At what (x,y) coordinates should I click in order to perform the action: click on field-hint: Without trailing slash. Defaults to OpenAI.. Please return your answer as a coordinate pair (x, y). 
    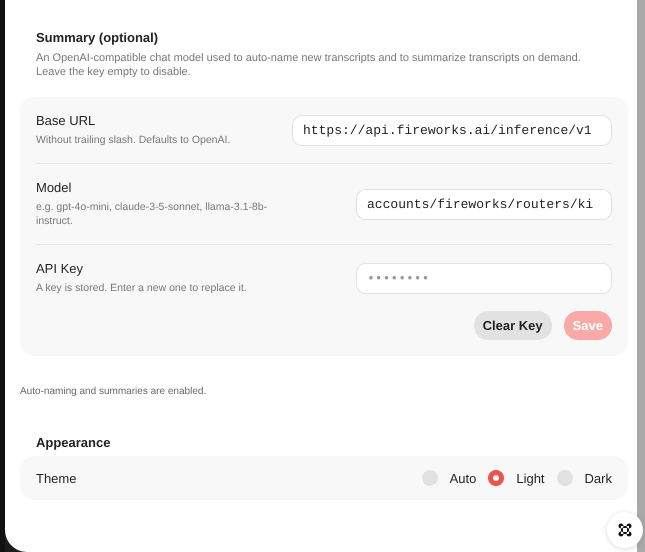
    Looking at the image, I should click on (133, 140).